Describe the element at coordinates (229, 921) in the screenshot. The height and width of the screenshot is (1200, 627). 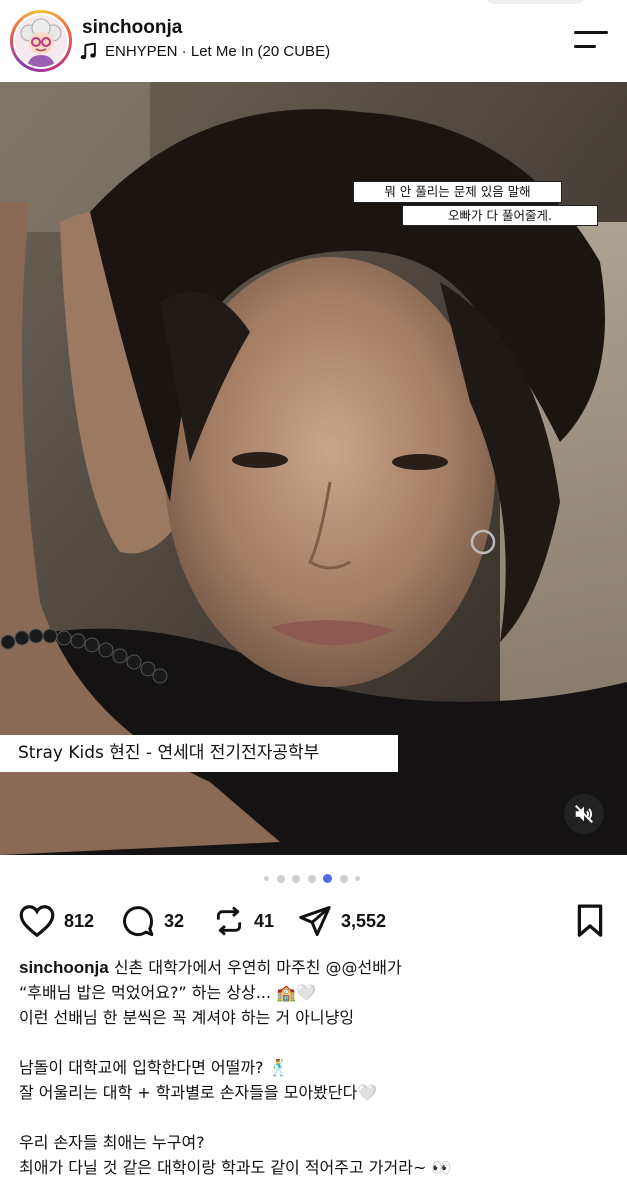
I see `repost-icon` at that location.